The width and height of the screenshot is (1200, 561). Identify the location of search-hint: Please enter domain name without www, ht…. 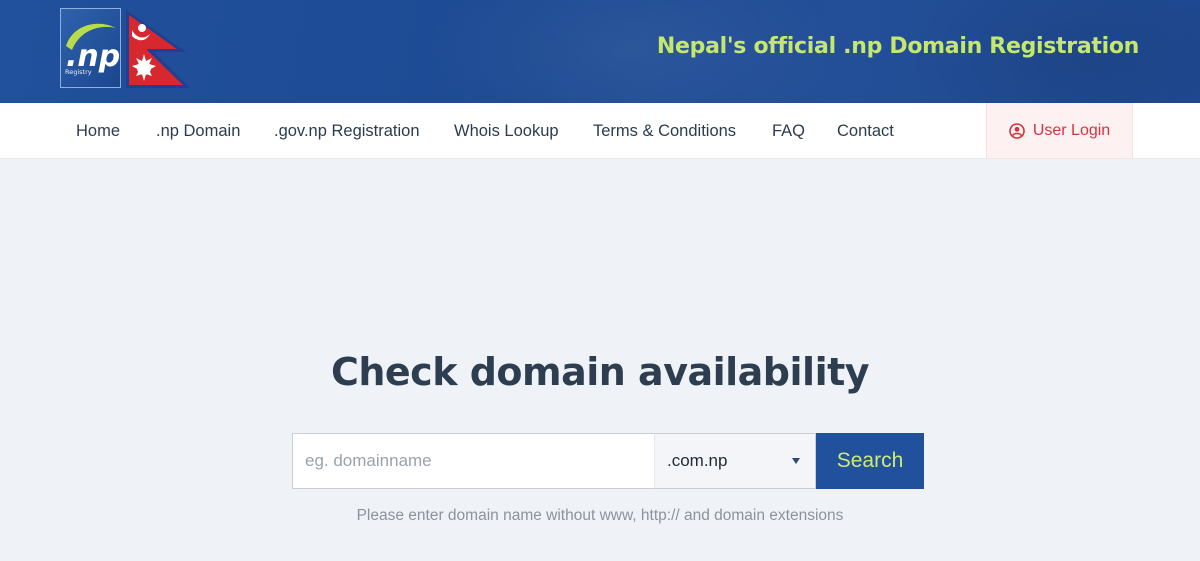
(600, 515).